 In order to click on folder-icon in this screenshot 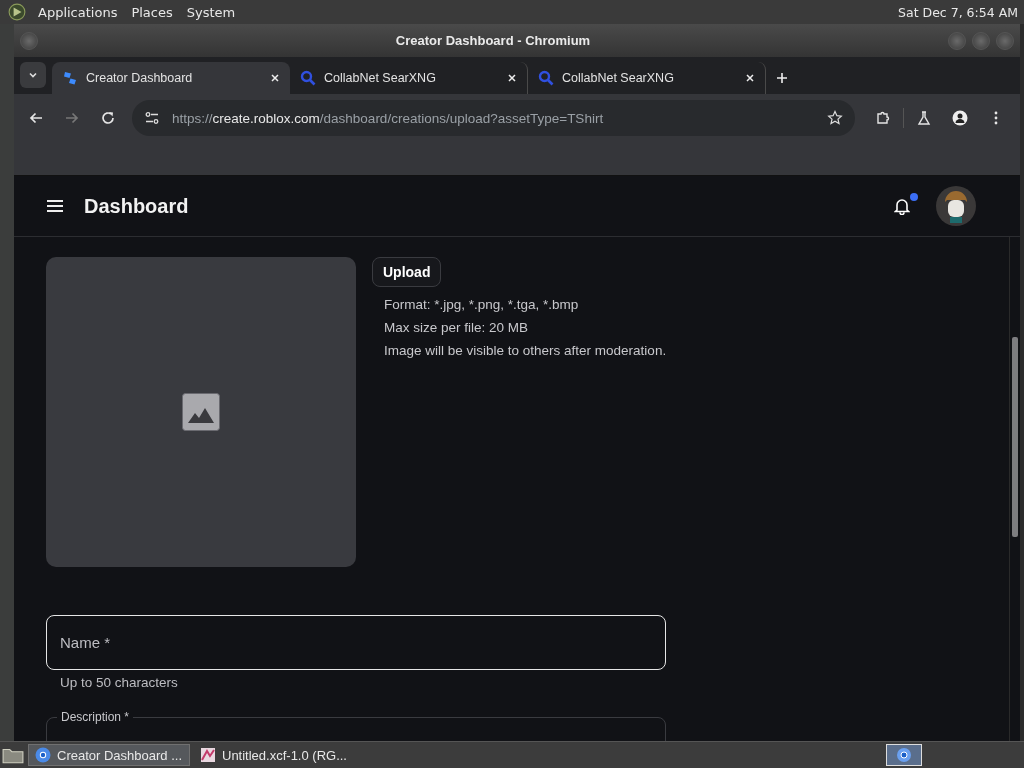, I will do `click(13, 755)`.